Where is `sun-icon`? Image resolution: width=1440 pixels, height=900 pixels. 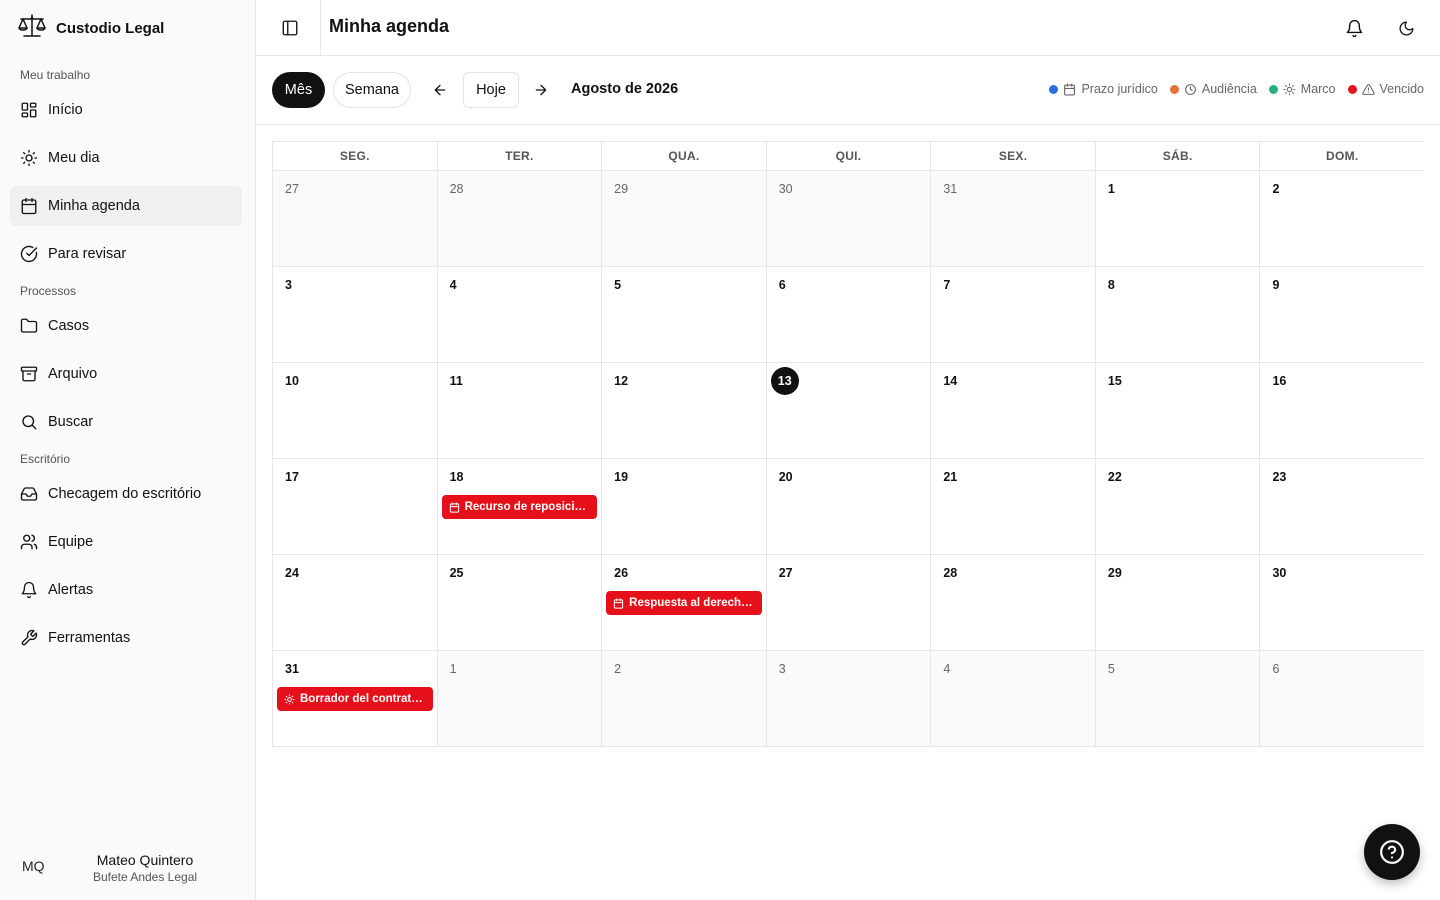
sun-icon is located at coordinates (289, 699).